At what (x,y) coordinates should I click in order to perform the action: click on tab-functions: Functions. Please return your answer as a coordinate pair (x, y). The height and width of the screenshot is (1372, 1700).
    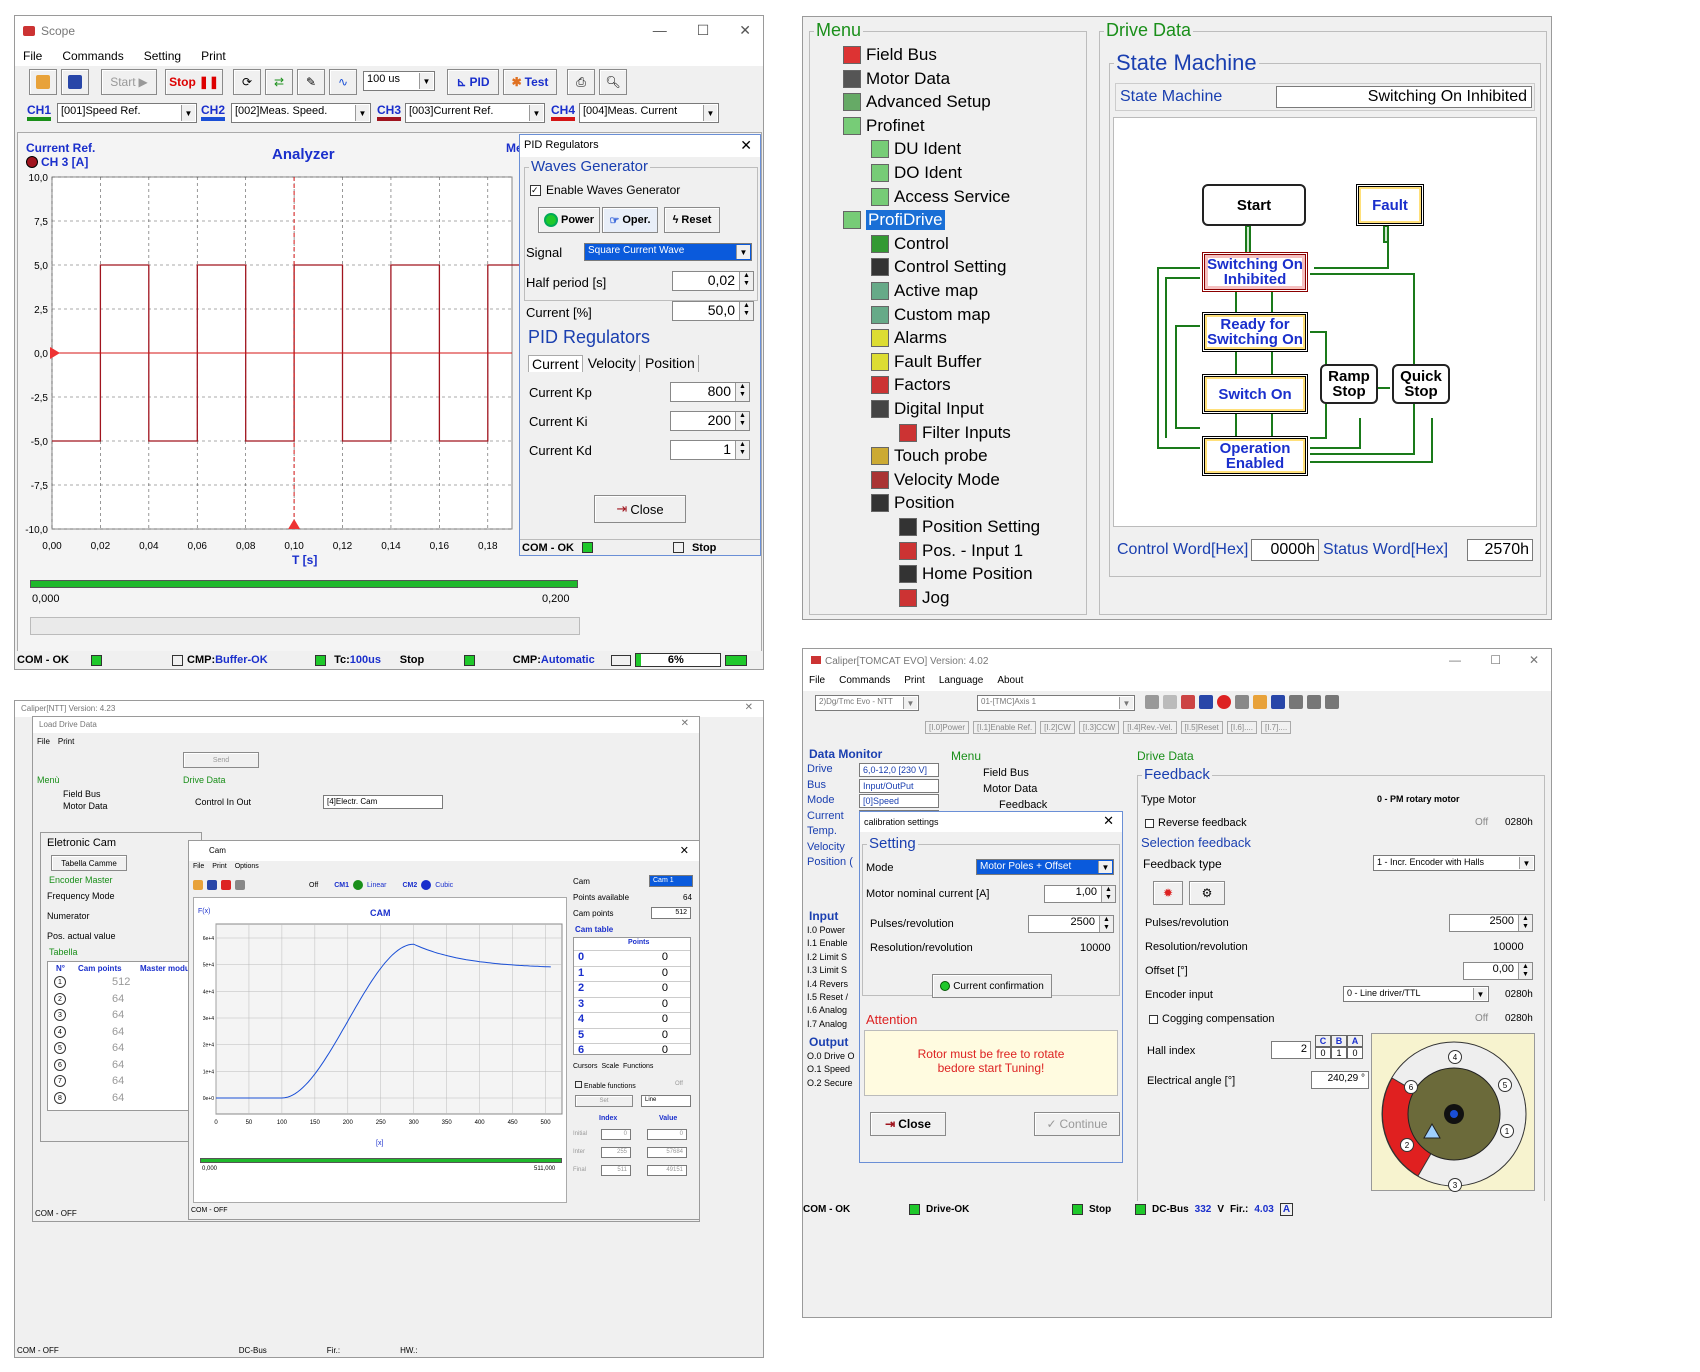
    Looking at the image, I should click on (638, 1066).